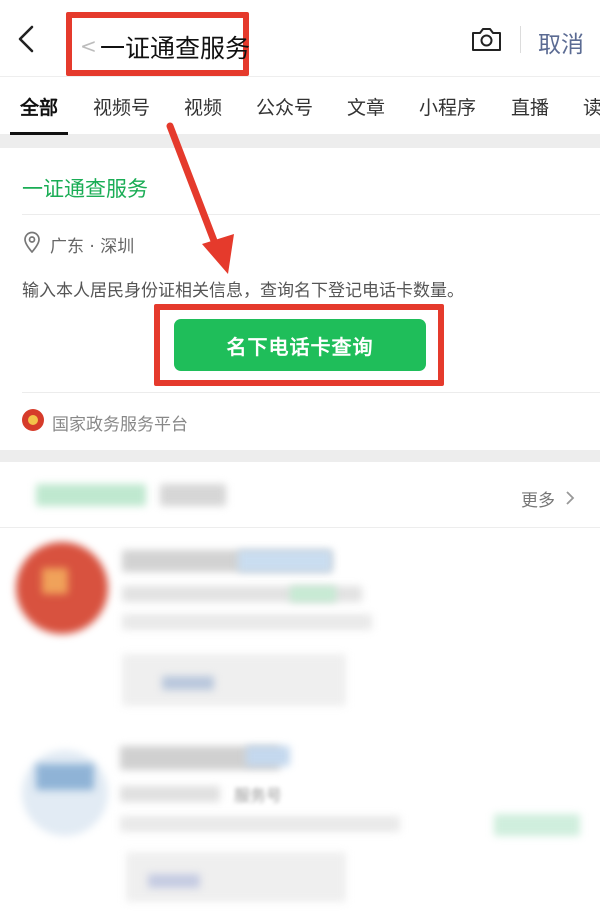 The image size is (600, 921). What do you see at coordinates (538, 498) in the screenshot?
I see `more-link: 更多` at bounding box center [538, 498].